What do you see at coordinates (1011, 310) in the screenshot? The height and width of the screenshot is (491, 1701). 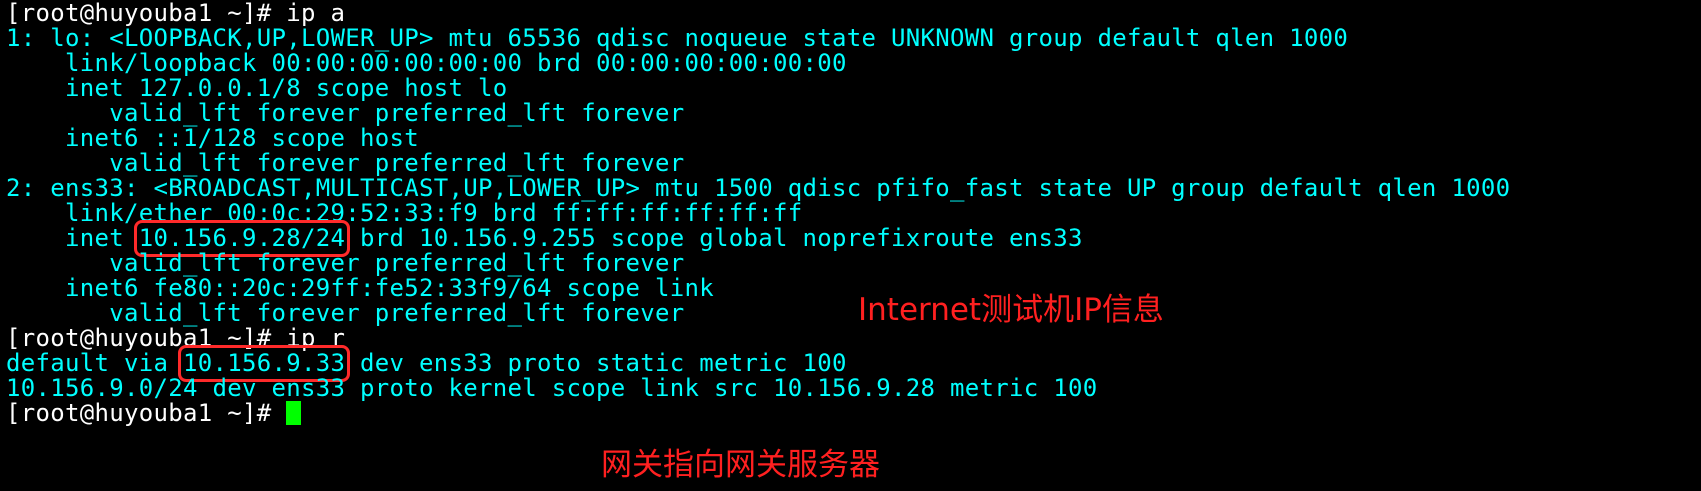 I see `annotation-ip-info: Internet测试机IP信息` at bounding box center [1011, 310].